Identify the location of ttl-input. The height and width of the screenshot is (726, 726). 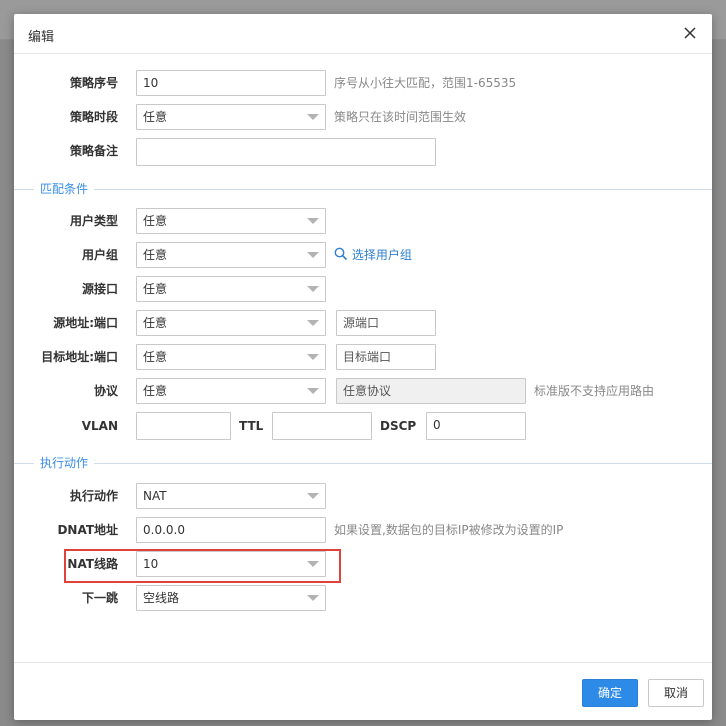
(322, 426).